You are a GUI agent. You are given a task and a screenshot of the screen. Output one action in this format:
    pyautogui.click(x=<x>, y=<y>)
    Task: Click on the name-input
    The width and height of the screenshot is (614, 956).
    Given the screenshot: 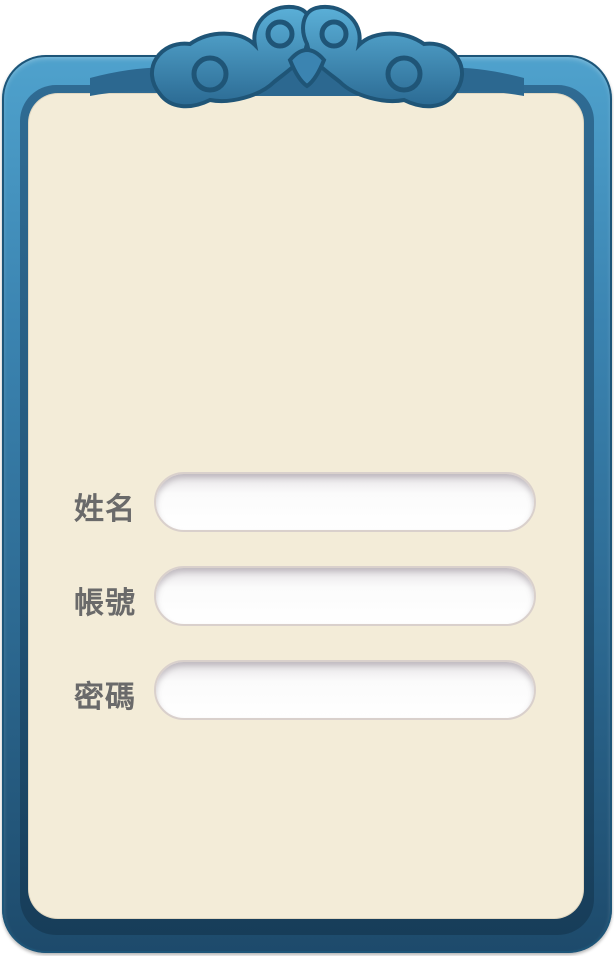 What is the action you would take?
    pyautogui.click(x=345, y=502)
    